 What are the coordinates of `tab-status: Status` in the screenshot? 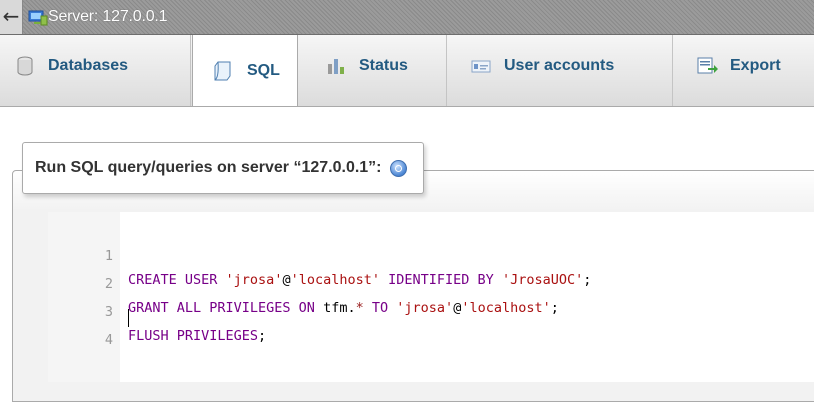 It's located at (366, 66).